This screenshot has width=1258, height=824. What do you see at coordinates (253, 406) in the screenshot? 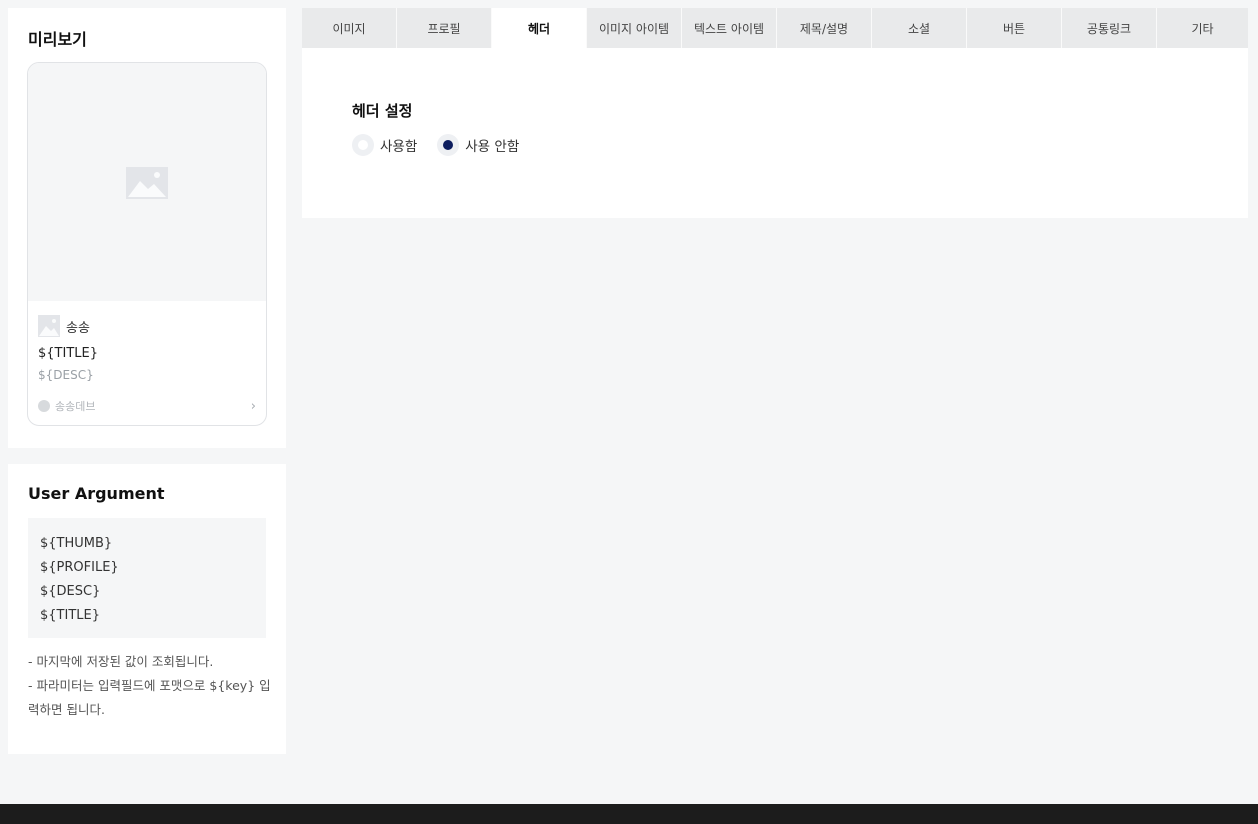
I see `chevron-right-icon: ›` at bounding box center [253, 406].